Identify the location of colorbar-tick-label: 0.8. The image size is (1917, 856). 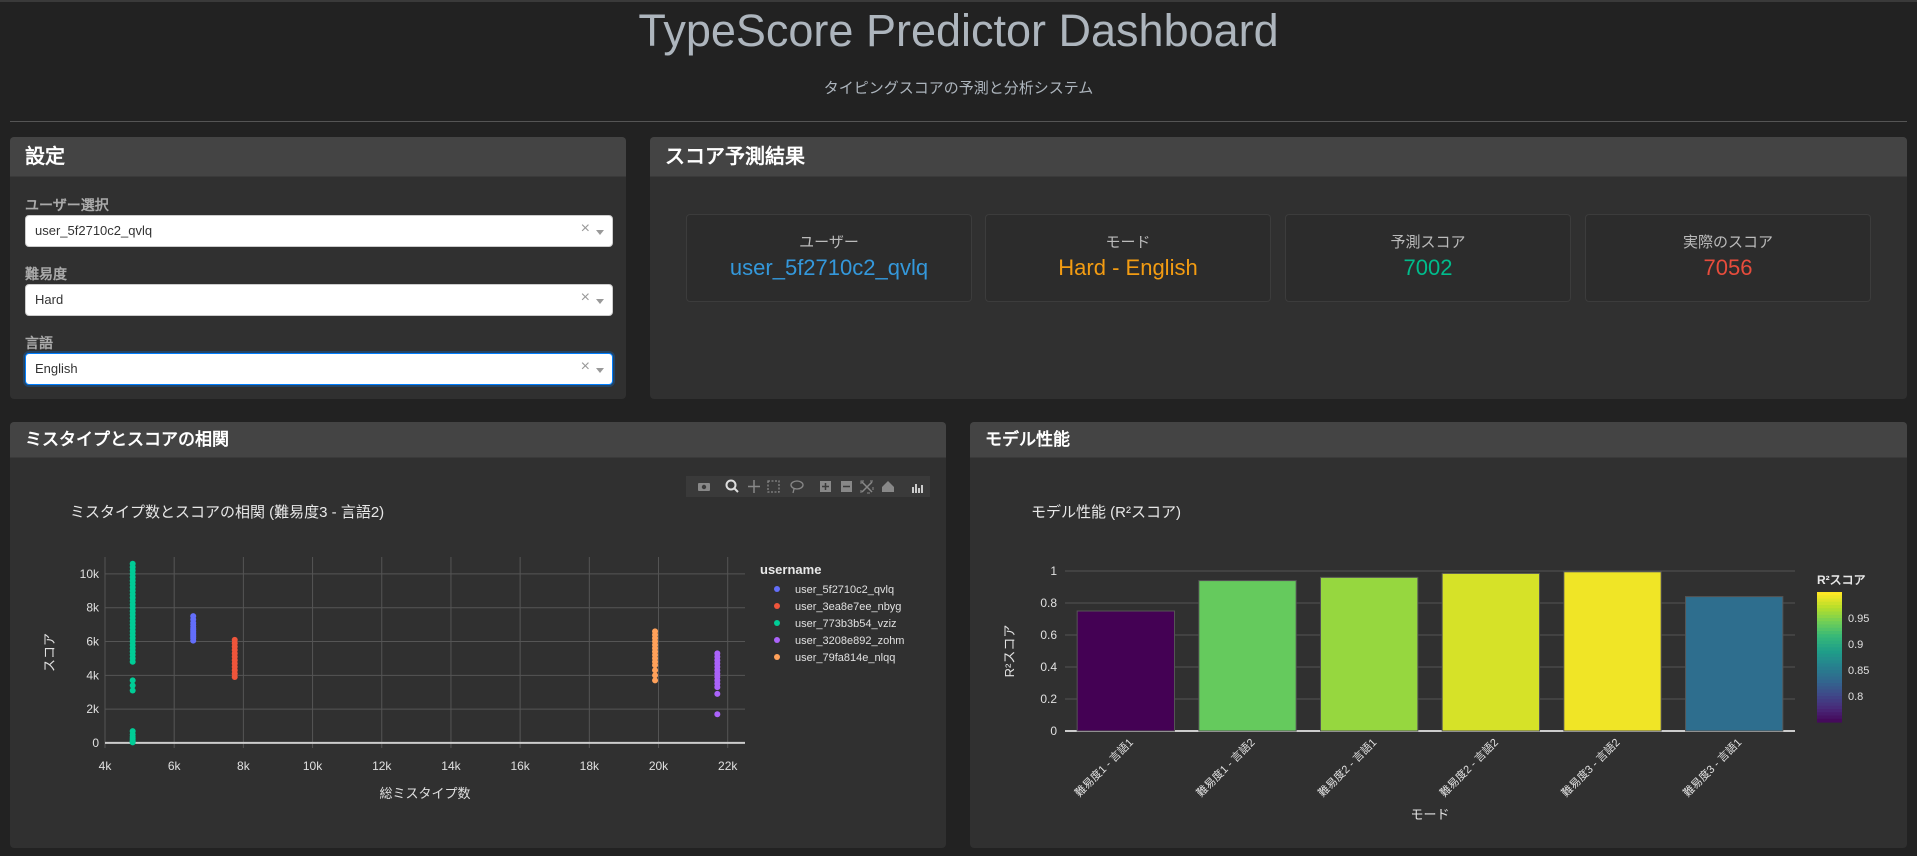
(1855, 697).